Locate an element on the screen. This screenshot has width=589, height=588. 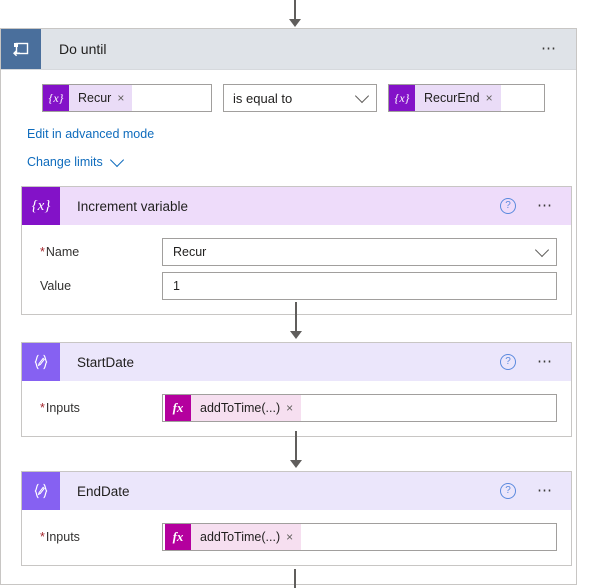
field-row-value: Value 1 is located at coordinates (296, 286).